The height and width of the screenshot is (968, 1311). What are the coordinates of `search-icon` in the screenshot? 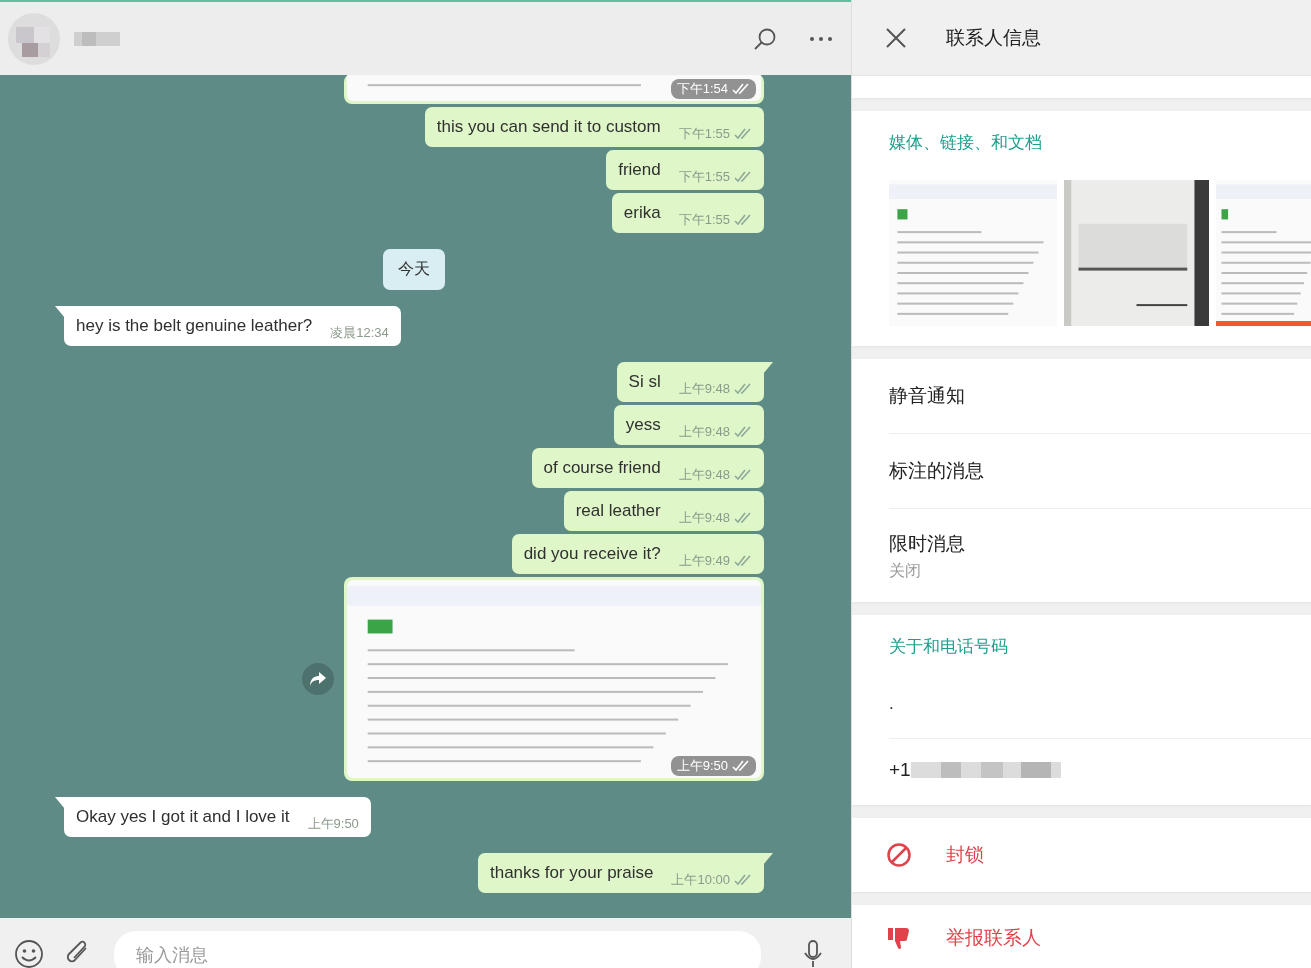 It's located at (765, 38).